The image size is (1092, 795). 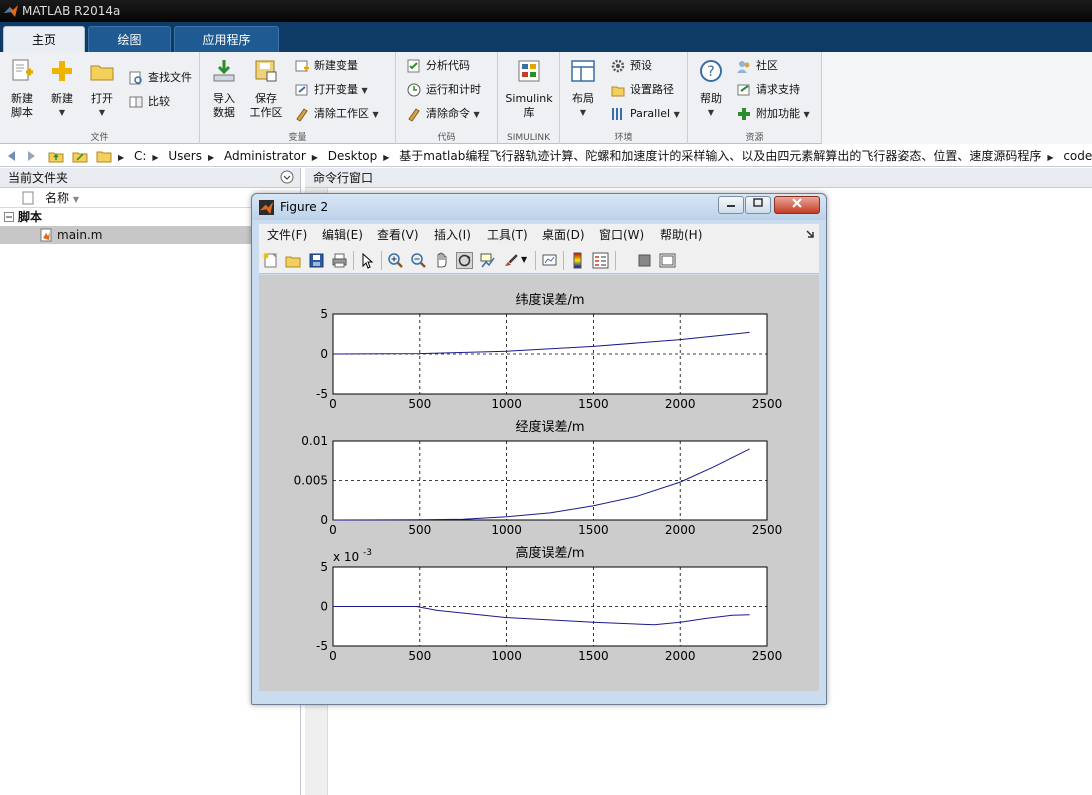 What do you see at coordinates (398, 235) in the screenshot?
I see `menu-view: 查看(V)` at bounding box center [398, 235].